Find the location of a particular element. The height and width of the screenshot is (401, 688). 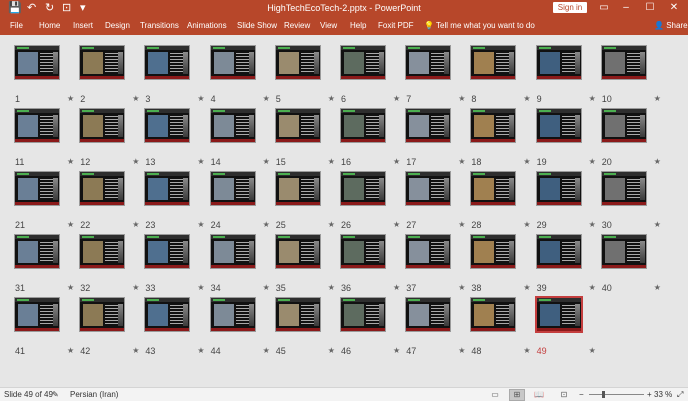

tab-insert: Insert is located at coordinates (83, 26).